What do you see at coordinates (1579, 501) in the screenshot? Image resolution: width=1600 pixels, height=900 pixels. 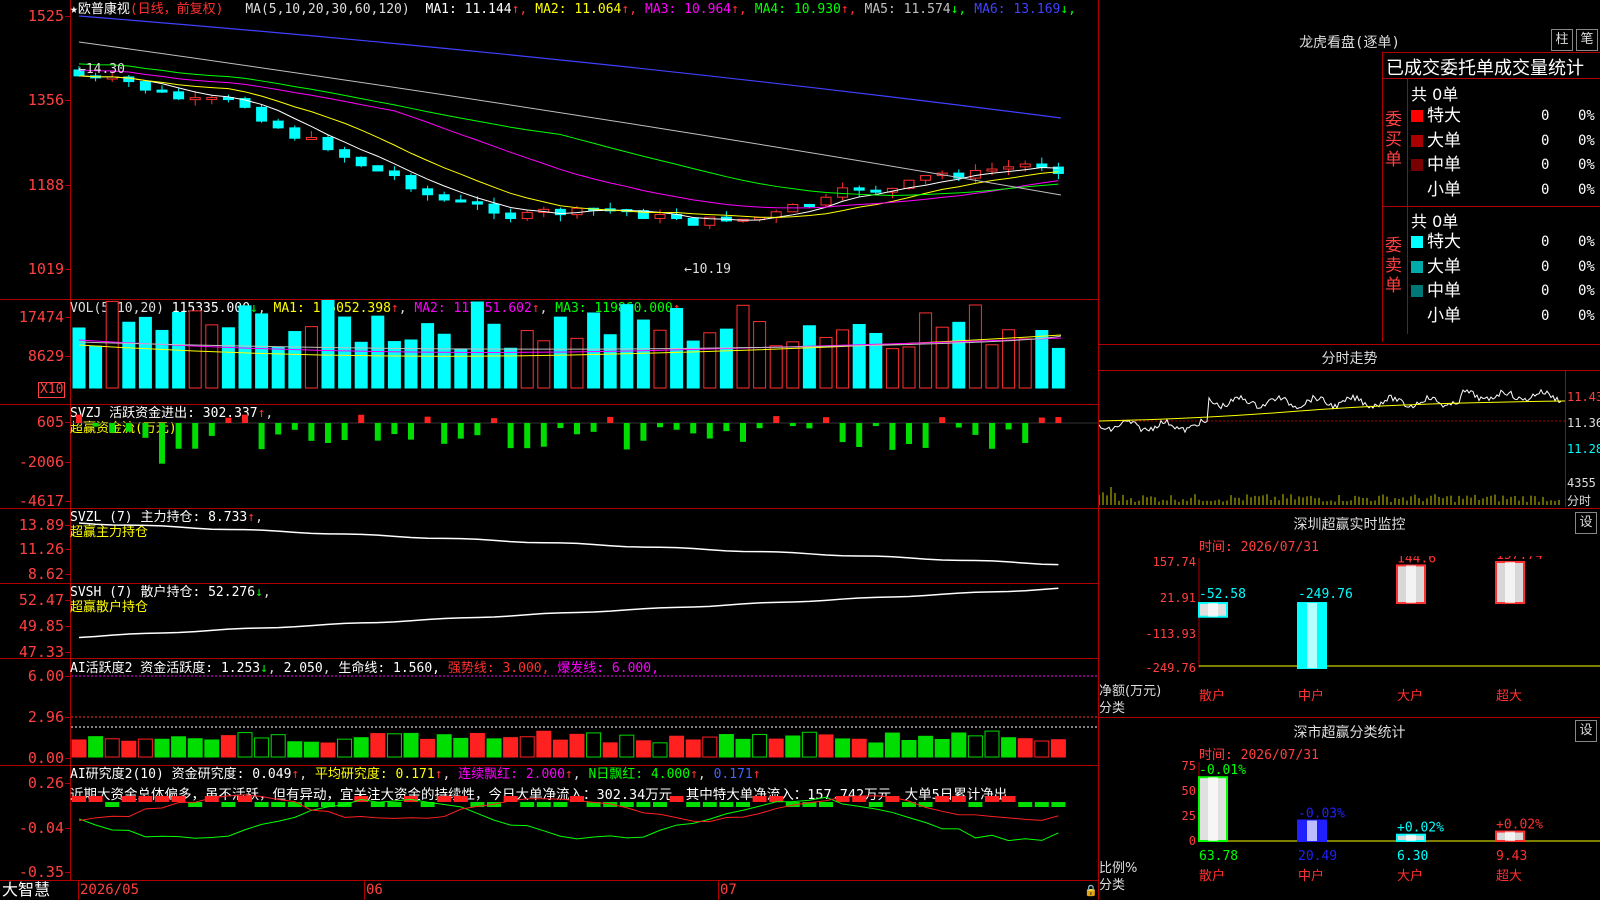 I see `intraday-vol-label: 分时` at bounding box center [1579, 501].